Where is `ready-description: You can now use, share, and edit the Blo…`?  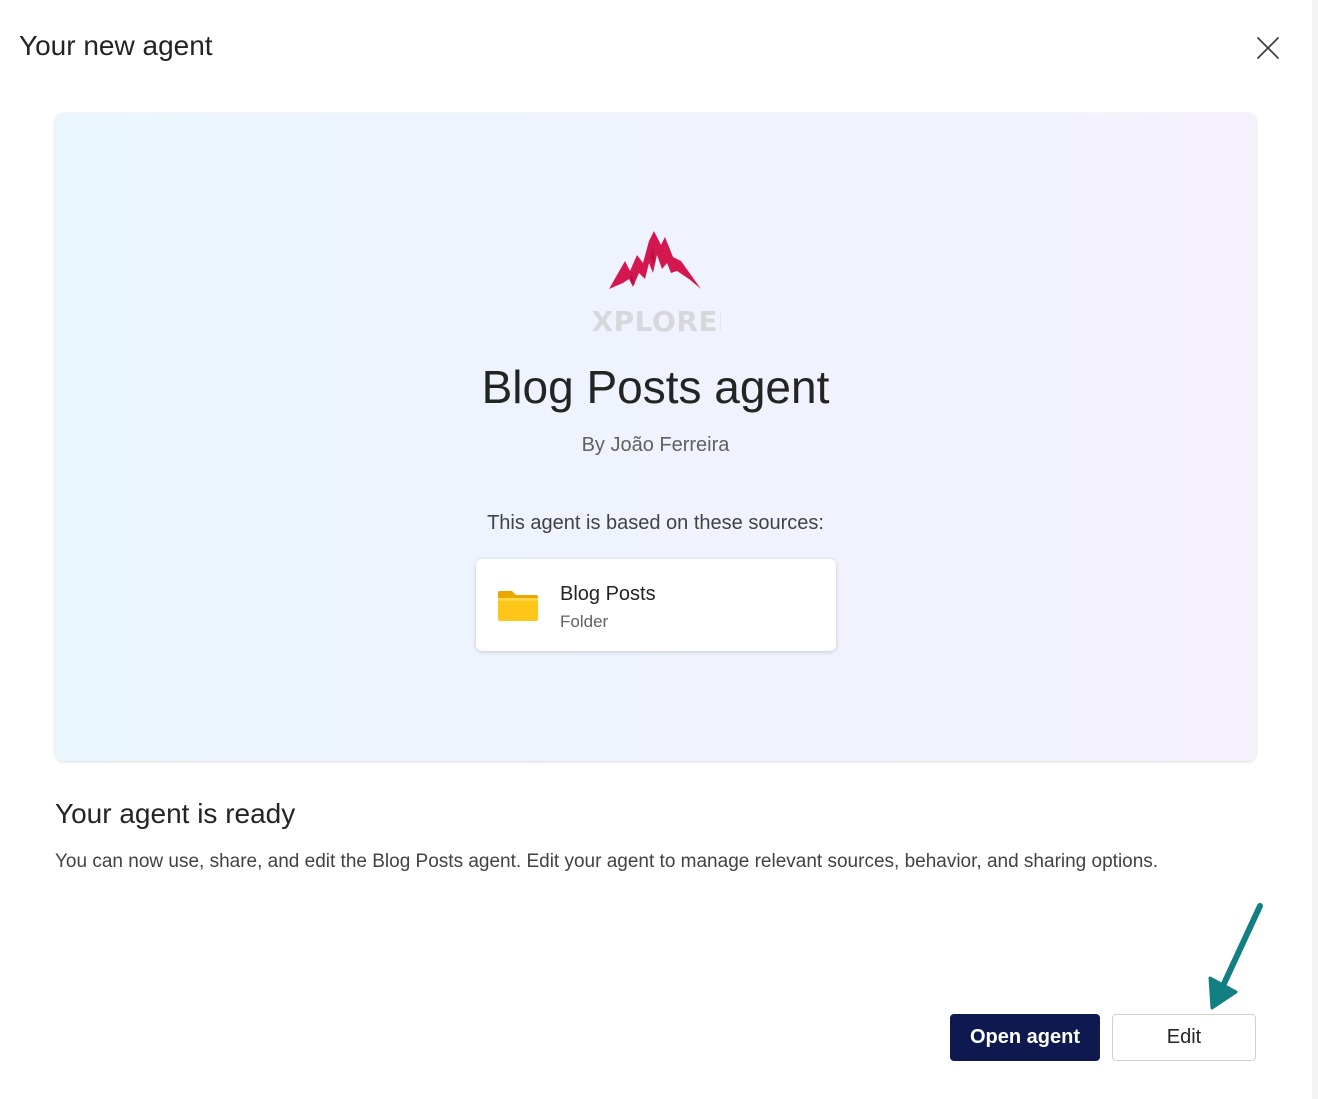 ready-description: You can now use, share, and edit the Blo… is located at coordinates (607, 861).